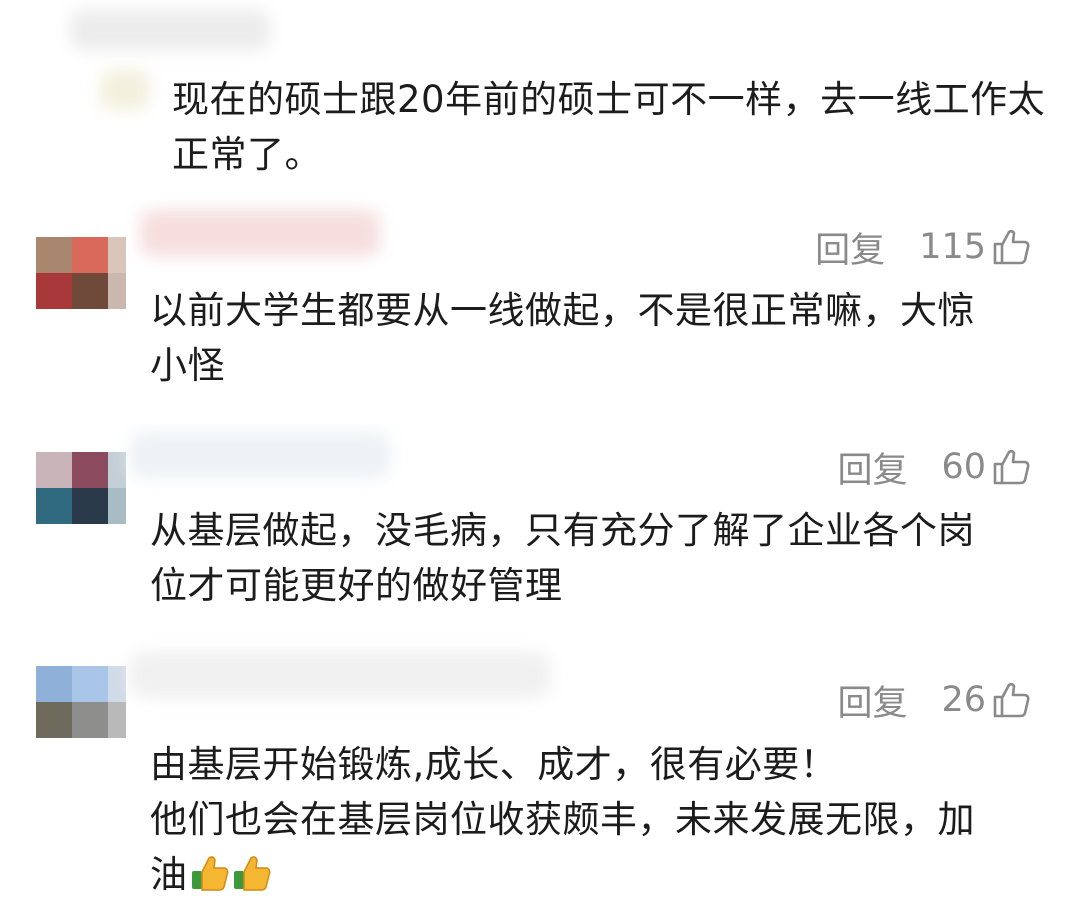  Describe the element at coordinates (934, 467) in the screenshot. I see `comment-actions: 回复 60` at that location.